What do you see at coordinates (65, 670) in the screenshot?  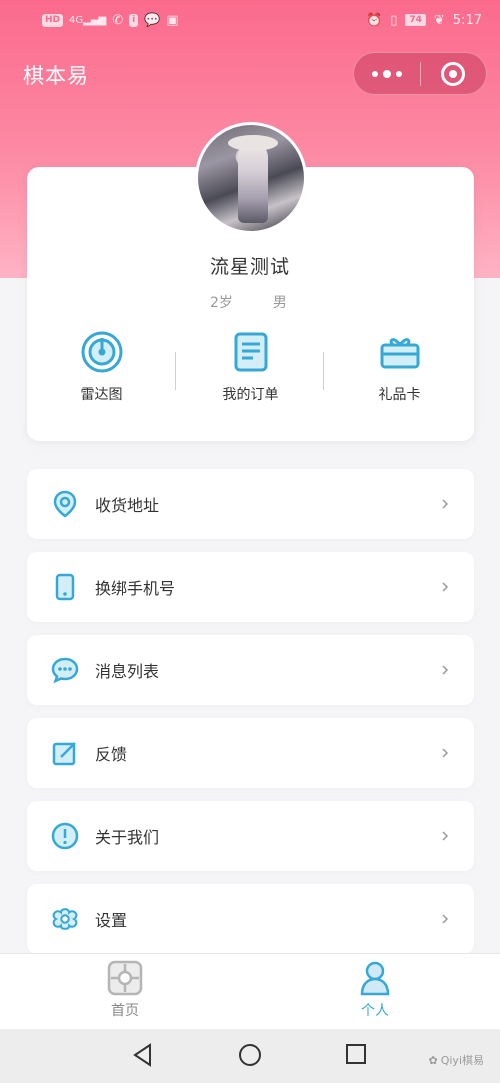 I see `message-icon` at bounding box center [65, 670].